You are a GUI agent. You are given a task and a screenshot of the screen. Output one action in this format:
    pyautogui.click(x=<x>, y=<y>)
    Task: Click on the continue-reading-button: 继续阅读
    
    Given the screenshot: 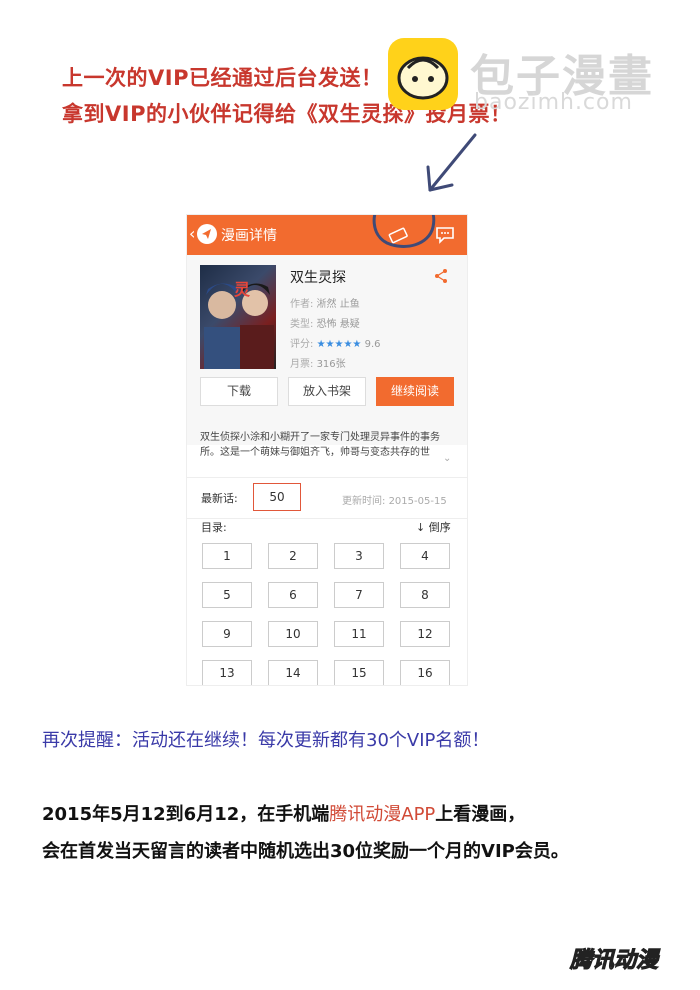 What is the action you would take?
    pyautogui.click(x=415, y=391)
    